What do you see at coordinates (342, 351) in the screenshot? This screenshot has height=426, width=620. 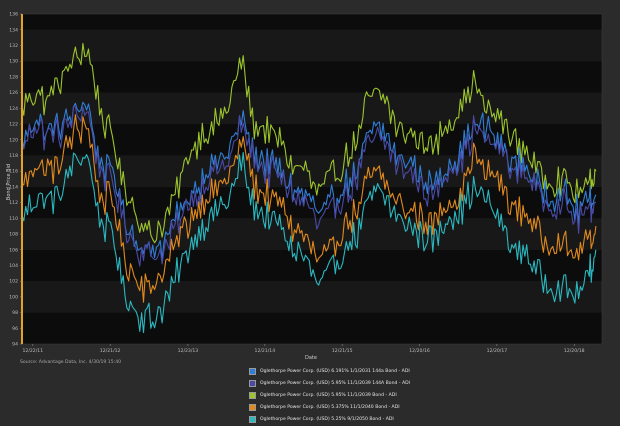 I see `x-tick-label: 12/21/15` at bounding box center [342, 351].